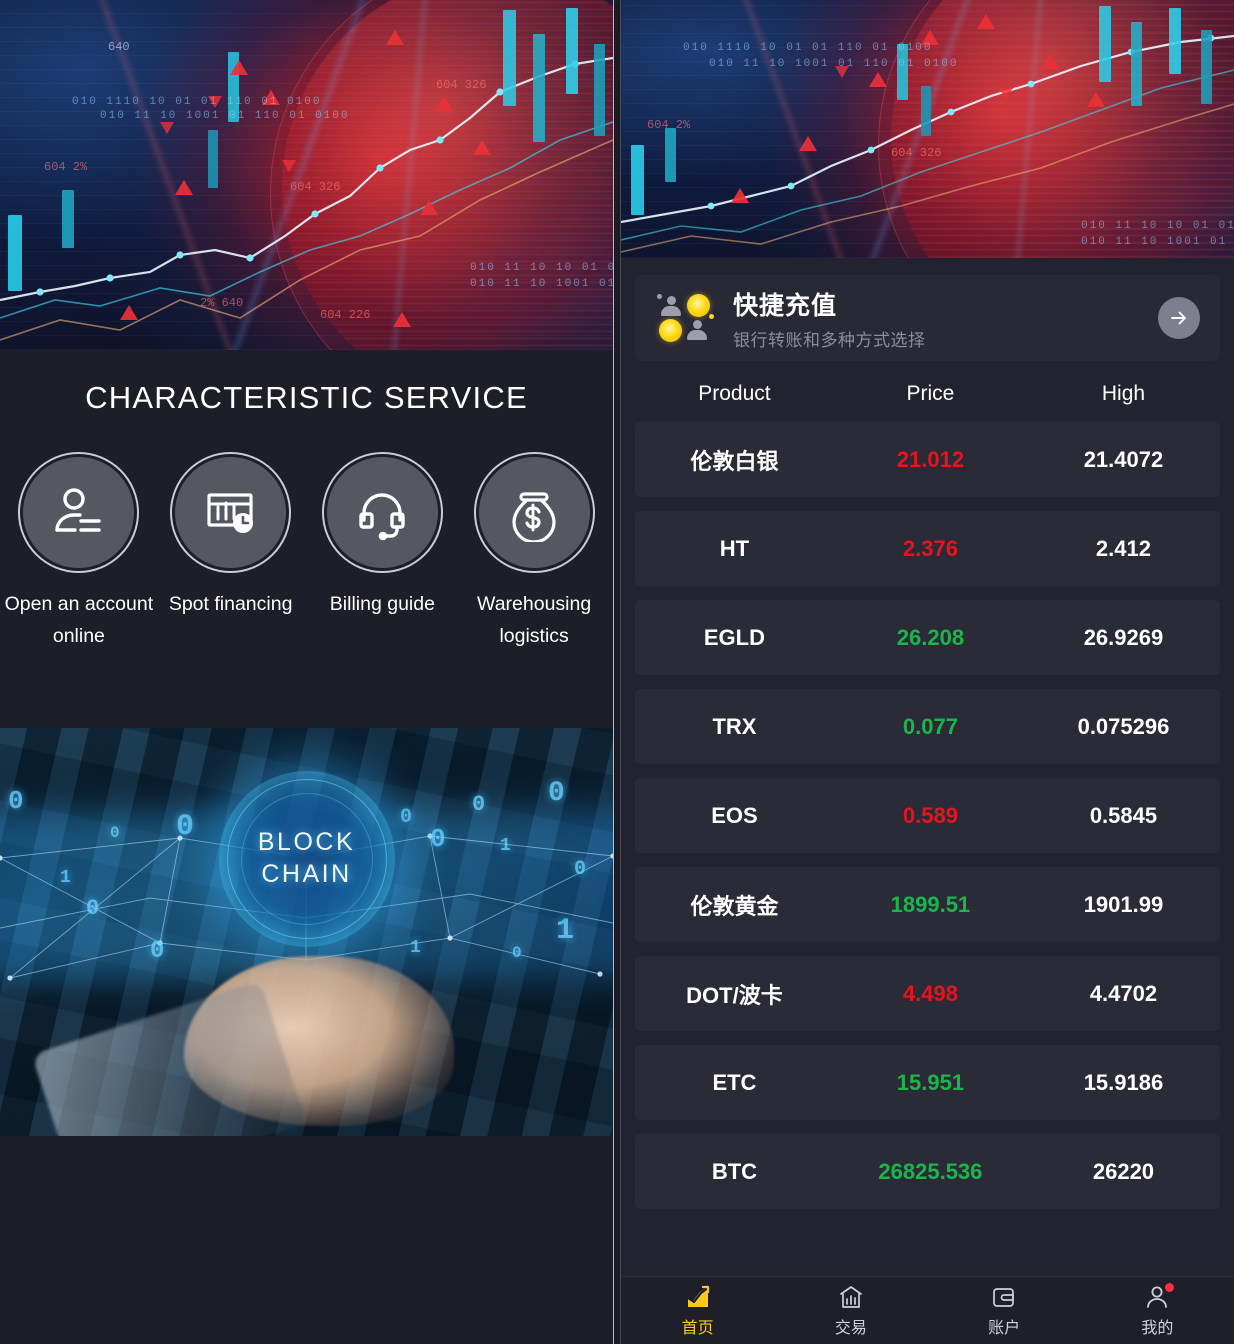 Image resolution: width=1234 pixels, height=1344 pixels. What do you see at coordinates (222, 303) in the screenshot?
I see `number-overlay-text: 2% 640` at bounding box center [222, 303].